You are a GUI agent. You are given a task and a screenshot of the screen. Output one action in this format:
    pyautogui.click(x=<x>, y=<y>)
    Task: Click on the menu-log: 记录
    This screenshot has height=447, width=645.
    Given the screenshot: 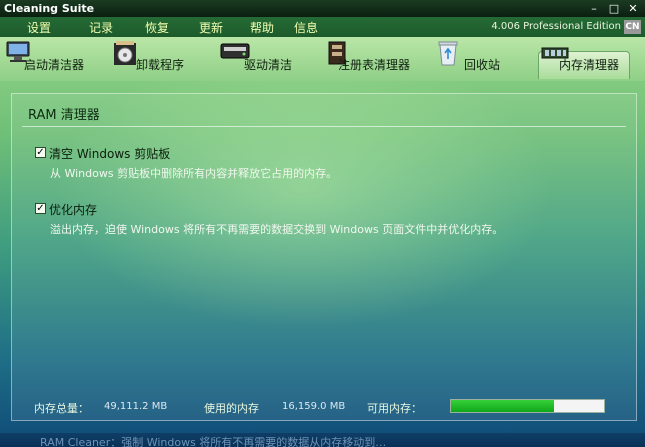 What is the action you would take?
    pyautogui.click(x=101, y=27)
    